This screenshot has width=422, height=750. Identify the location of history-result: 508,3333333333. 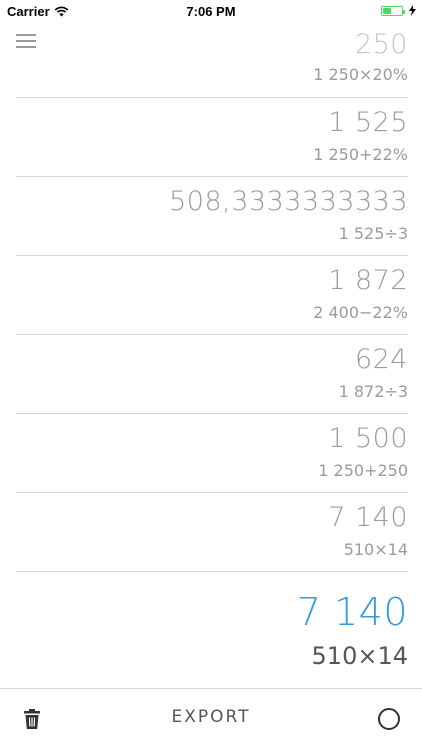
(288, 201).